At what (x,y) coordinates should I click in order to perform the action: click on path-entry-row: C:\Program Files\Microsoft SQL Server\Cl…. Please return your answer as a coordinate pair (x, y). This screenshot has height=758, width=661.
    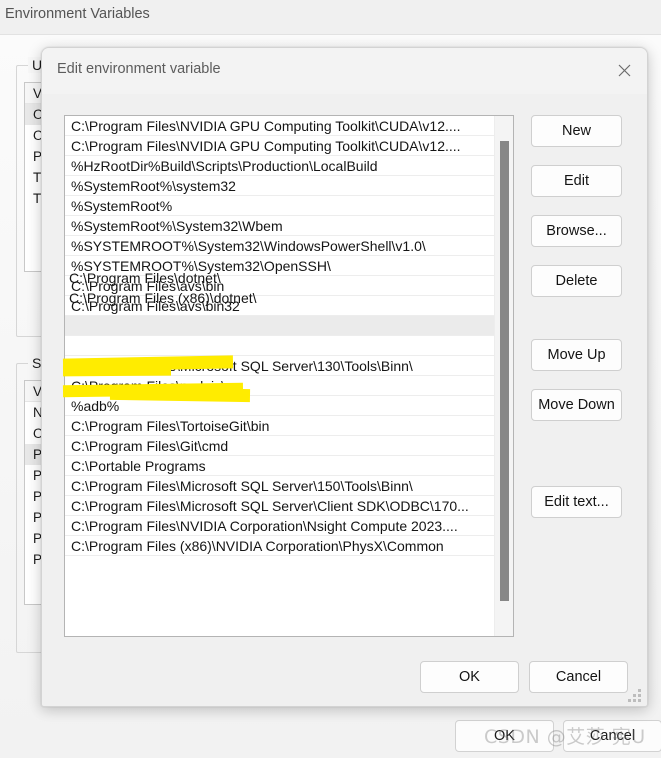
    Looking at the image, I should click on (280, 506).